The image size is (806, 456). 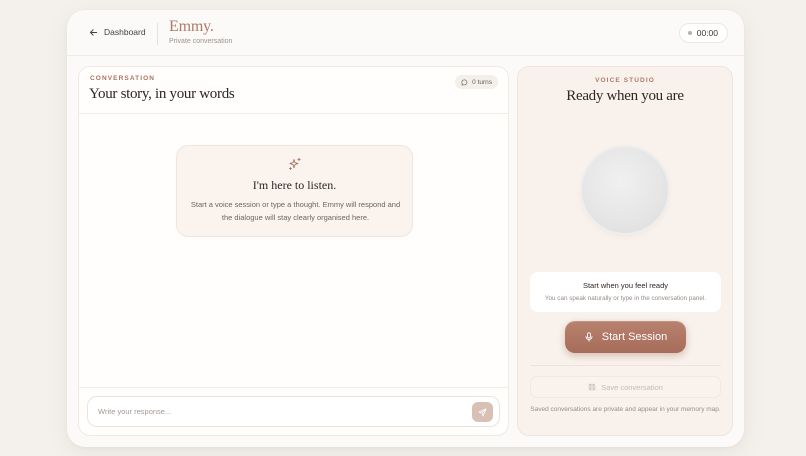 What do you see at coordinates (589, 337) in the screenshot?
I see `microphone-icon` at bounding box center [589, 337].